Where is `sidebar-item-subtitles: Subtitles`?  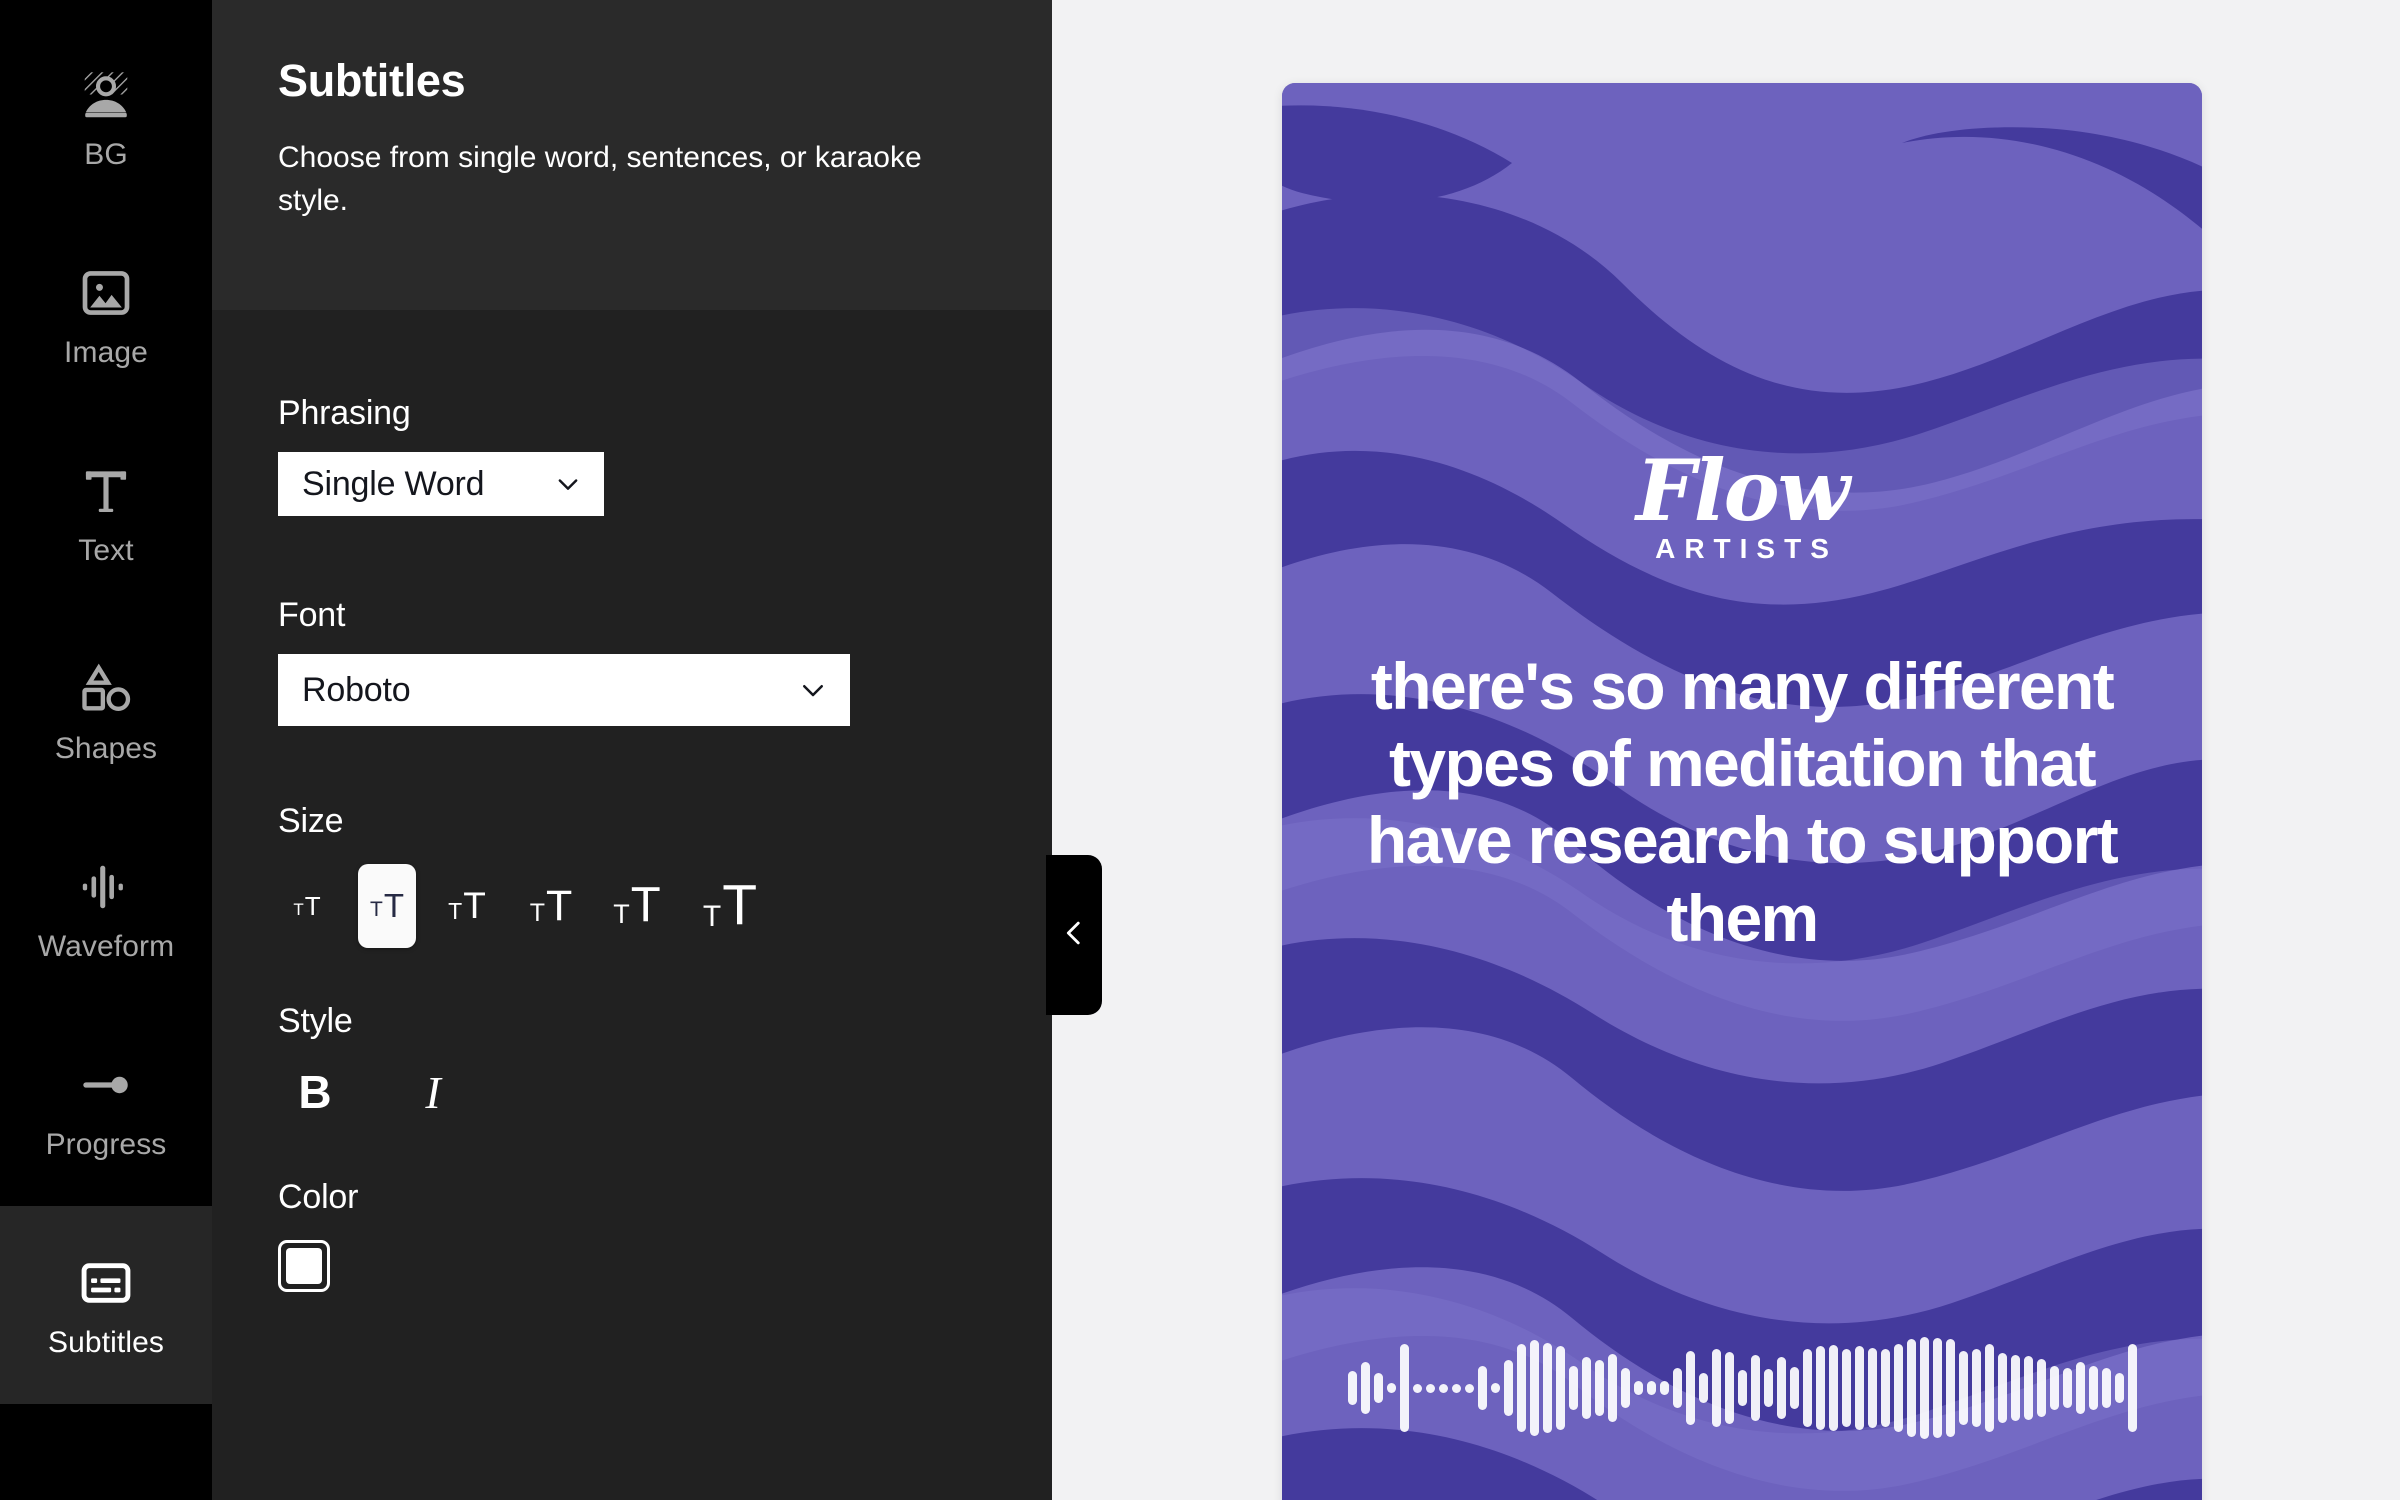
sidebar-item-subtitles: Subtitles is located at coordinates (106, 1305).